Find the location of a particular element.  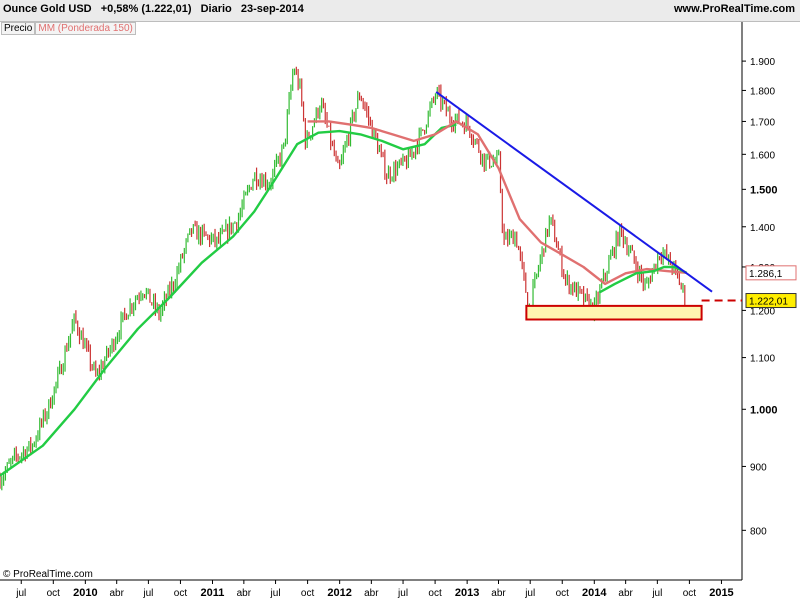

legend: Precio MM (Ponderada 150) is located at coordinates (68, 28).